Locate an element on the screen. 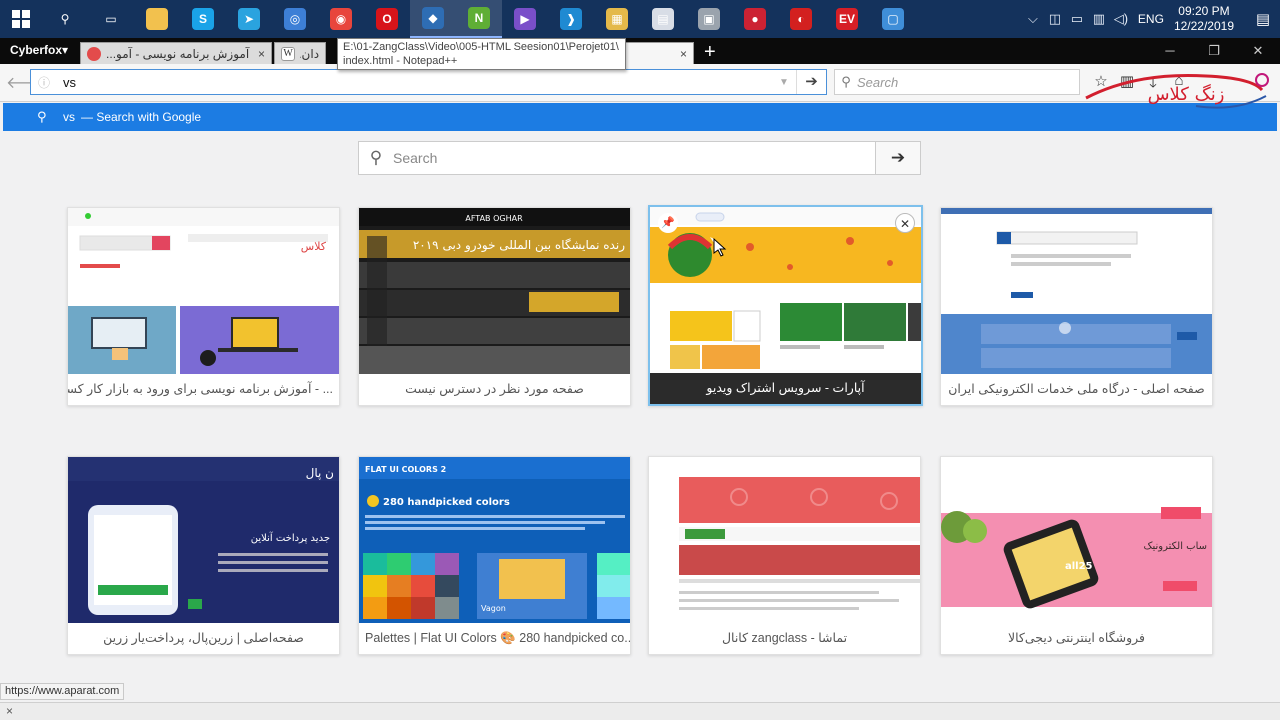 This screenshot has height=720, width=1280. url-bar: ⓘ vs ▼ ➔ is located at coordinates (428, 82).